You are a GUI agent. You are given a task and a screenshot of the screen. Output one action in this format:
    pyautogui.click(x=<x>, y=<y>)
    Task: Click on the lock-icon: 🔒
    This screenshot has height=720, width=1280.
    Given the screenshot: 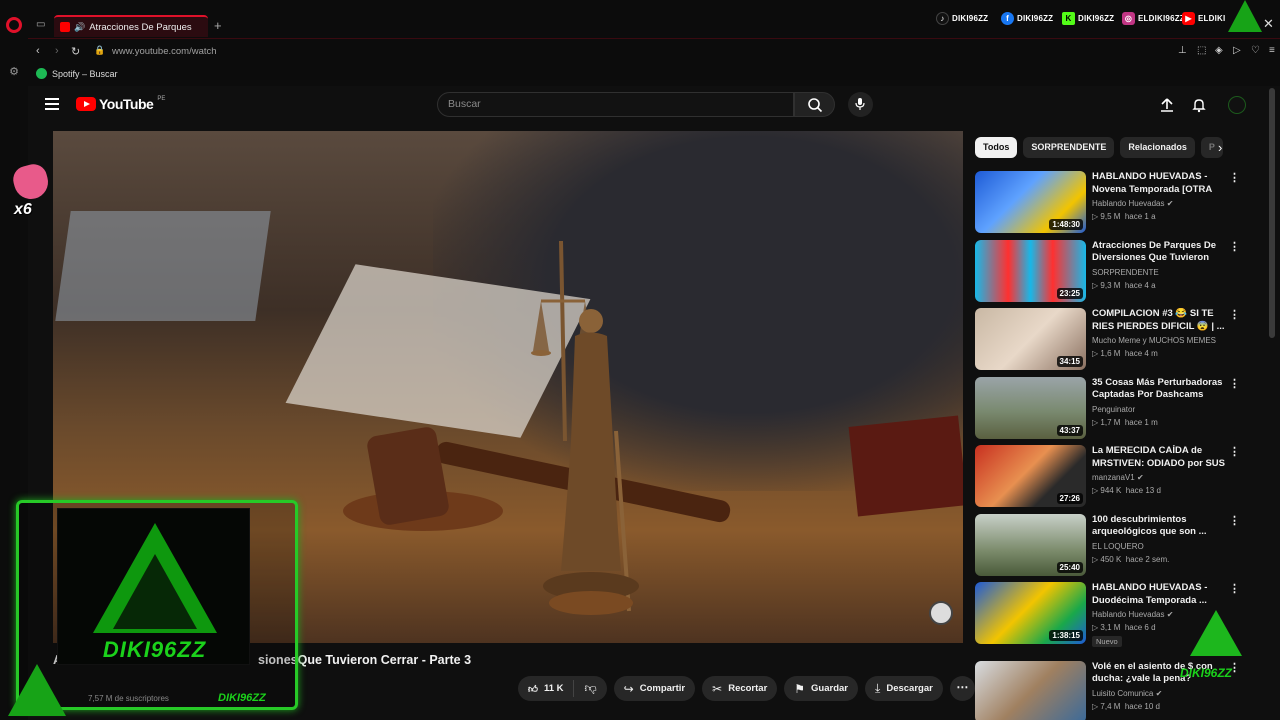 What is the action you would take?
    pyautogui.click(x=100, y=50)
    